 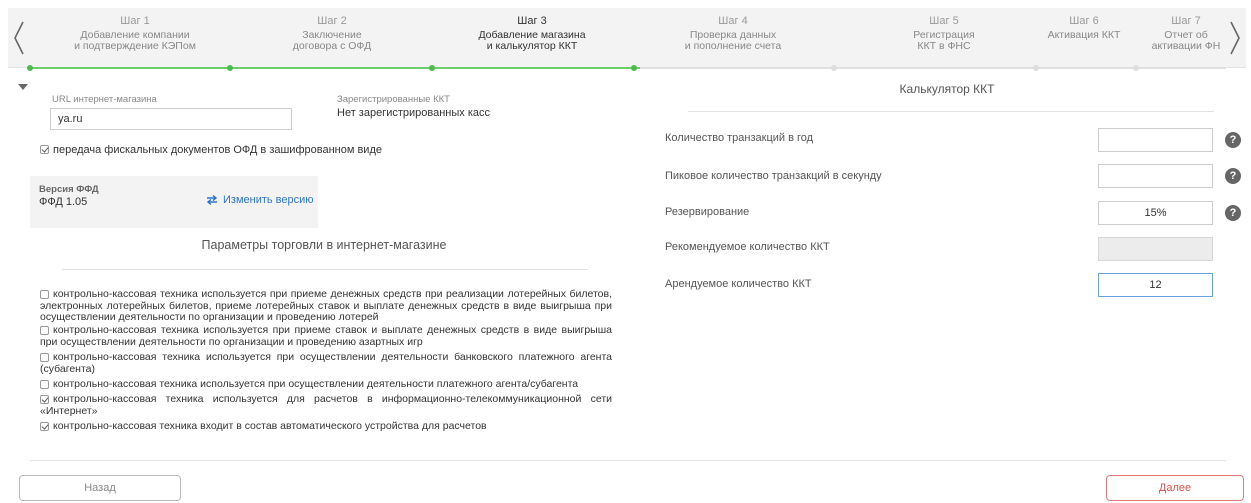 What do you see at coordinates (1155, 140) in the screenshot?
I see `transactions-per-year-input` at bounding box center [1155, 140].